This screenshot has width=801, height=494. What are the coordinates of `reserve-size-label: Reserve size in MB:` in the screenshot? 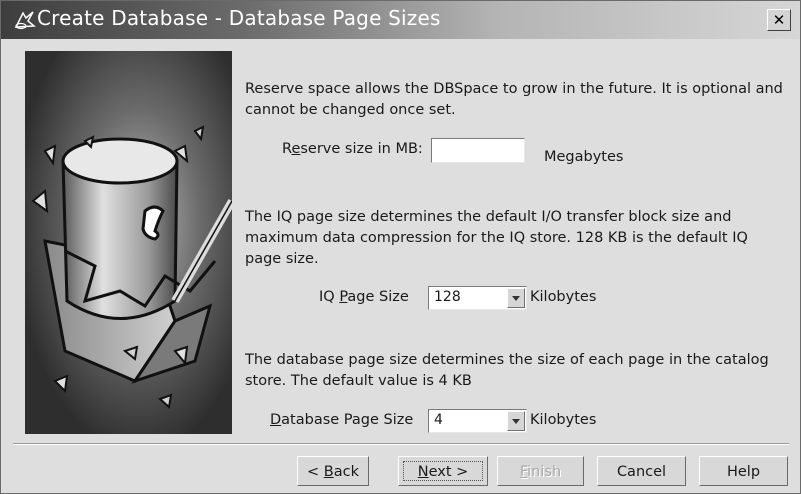 It's located at (352, 149).